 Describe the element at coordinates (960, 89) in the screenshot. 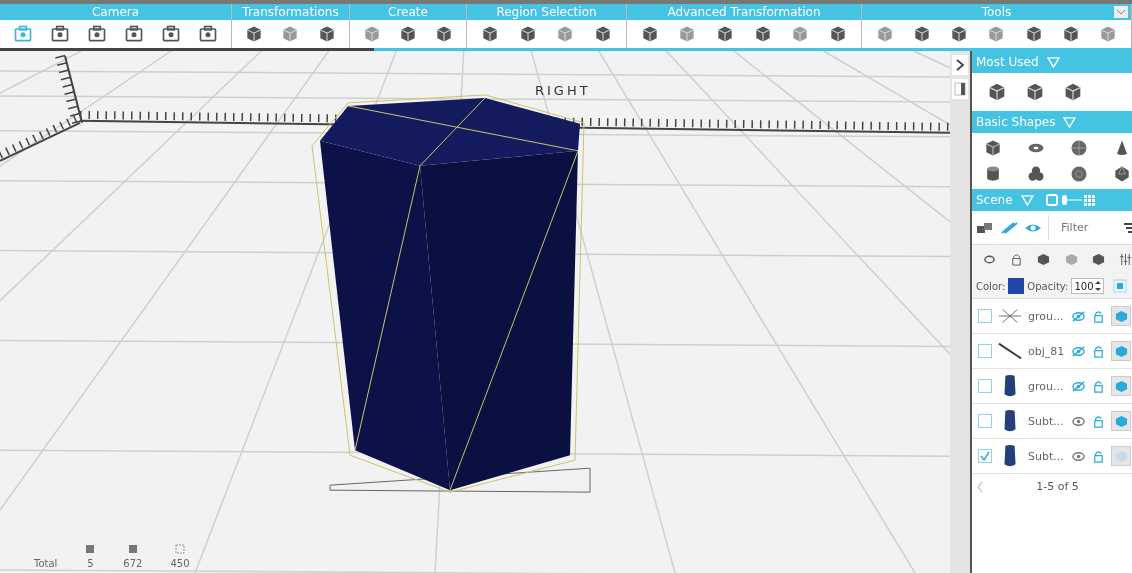

I see `panel-icon` at that location.